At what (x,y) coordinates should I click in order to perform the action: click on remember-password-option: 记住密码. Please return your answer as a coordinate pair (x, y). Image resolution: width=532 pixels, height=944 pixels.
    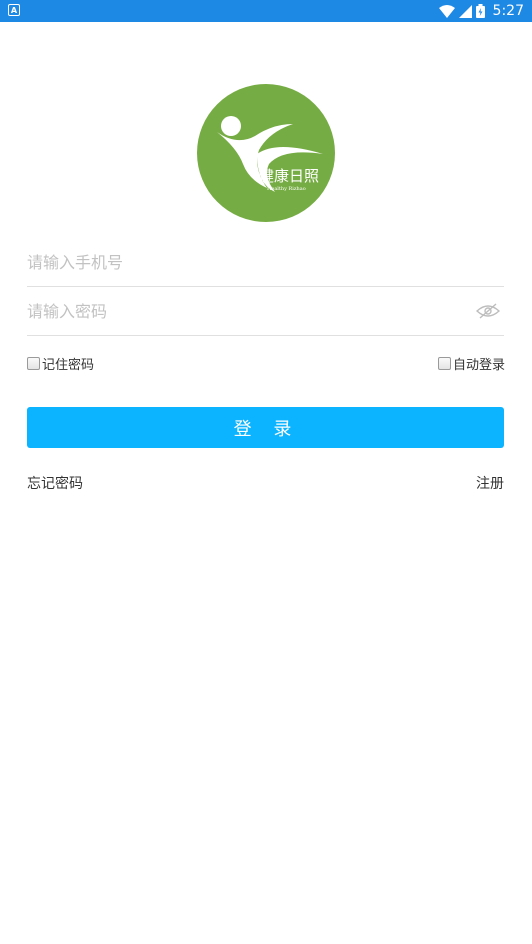
    Looking at the image, I should click on (60, 363).